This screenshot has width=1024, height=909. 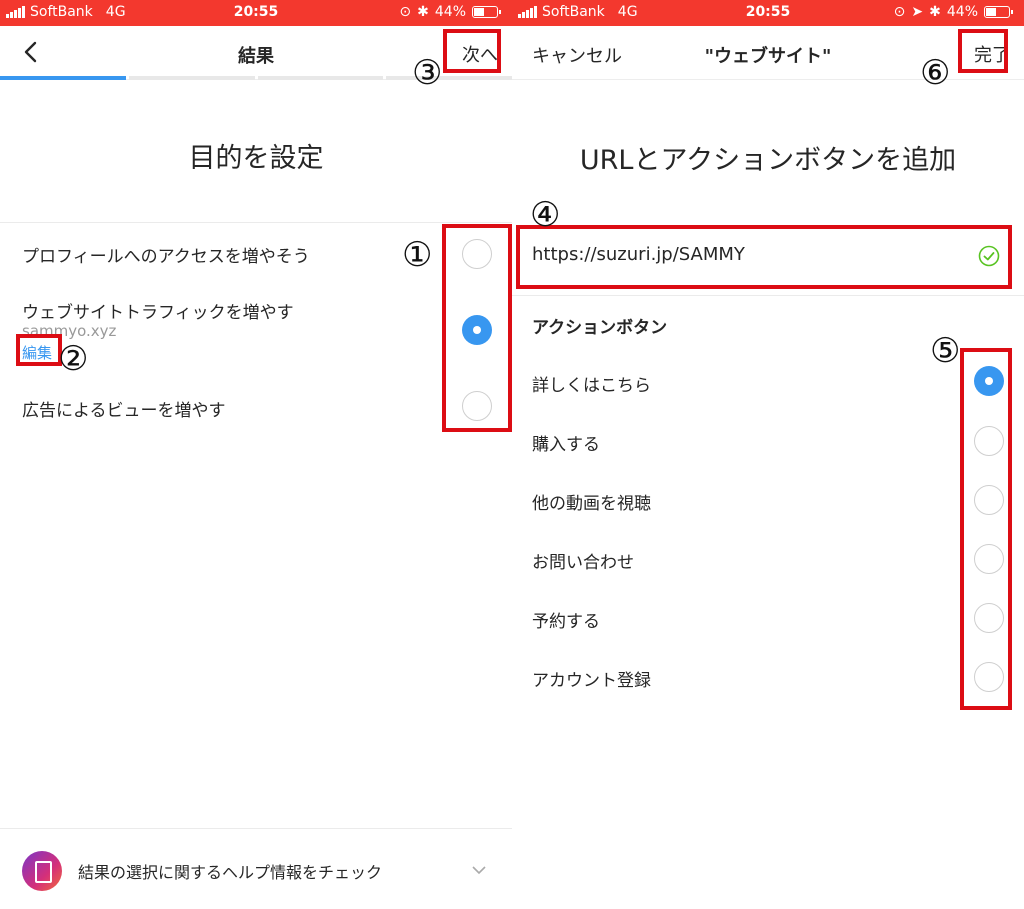 What do you see at coordinates (583, 563) in the screenshot?
I see `action-contact-label: お問い合わせ` at bounding box center [583, 563].